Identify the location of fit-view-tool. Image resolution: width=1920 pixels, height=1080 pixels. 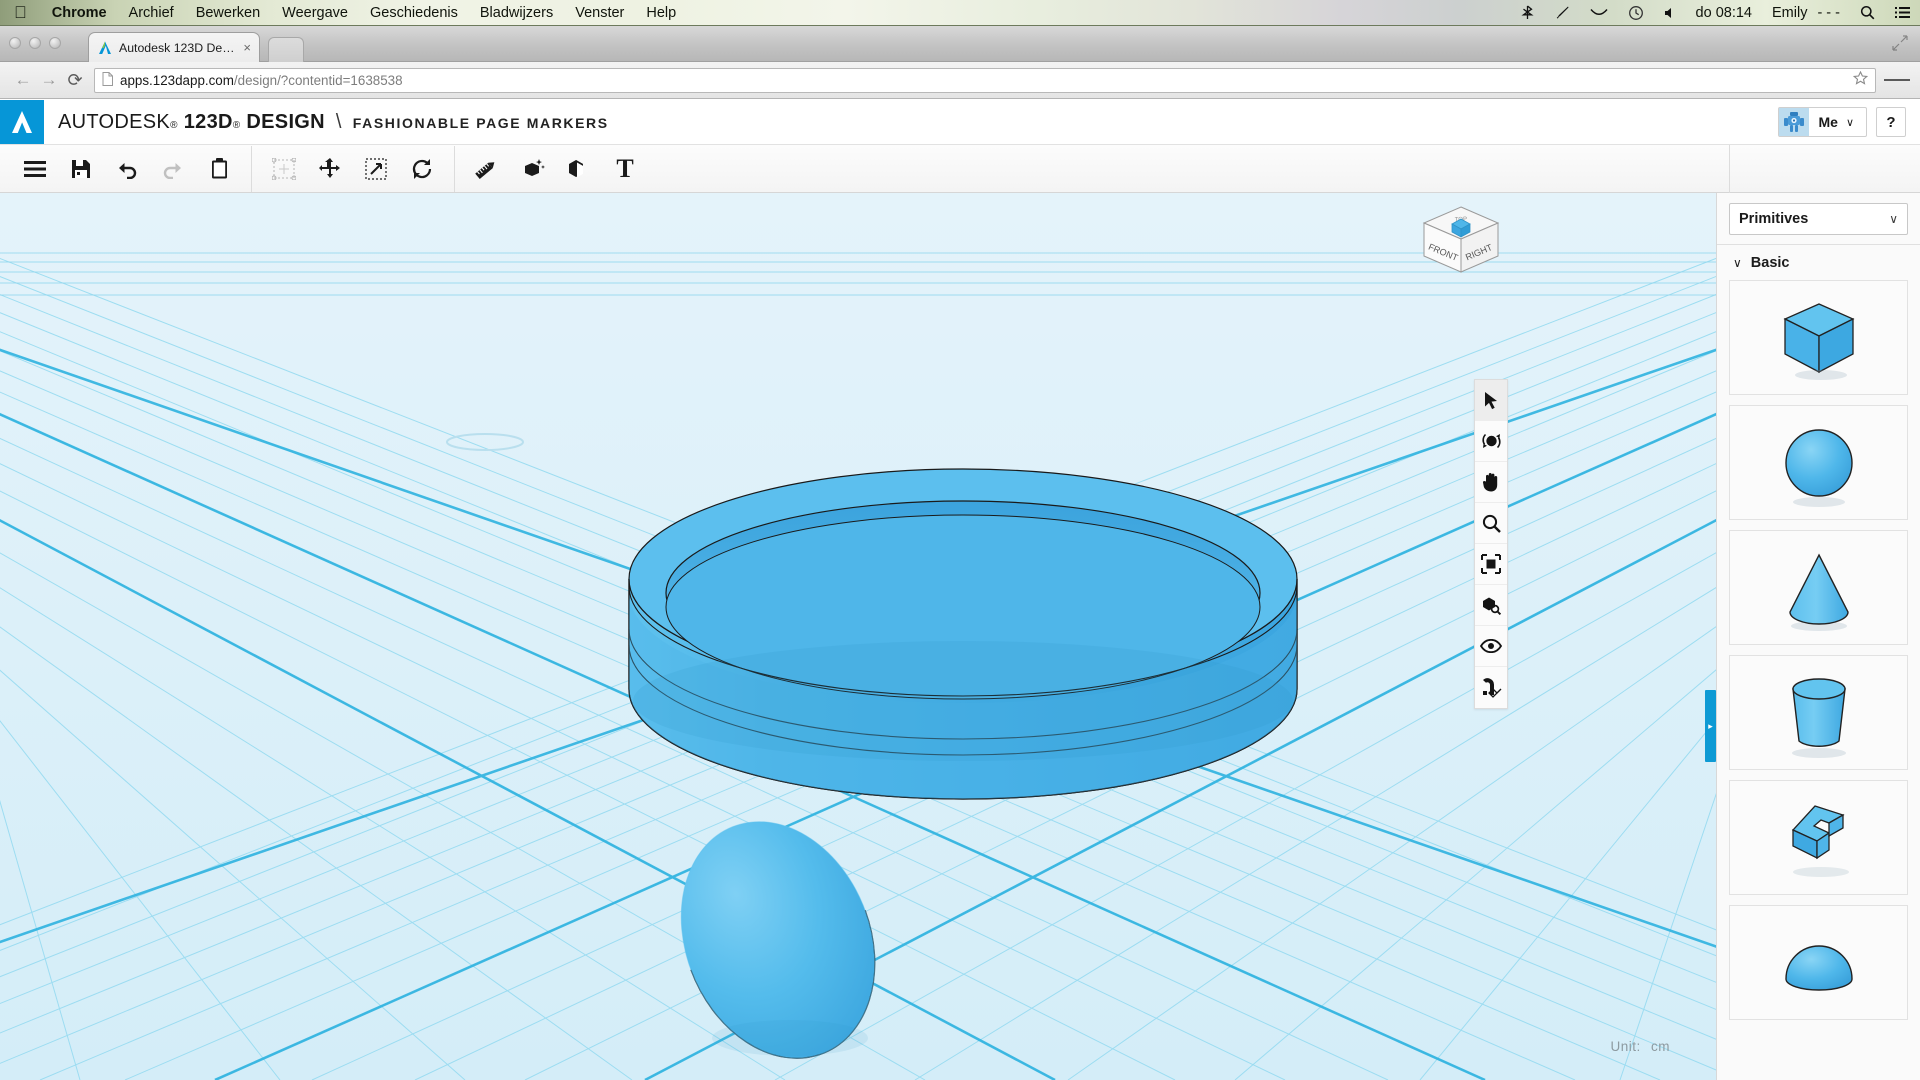
(1491, 564).